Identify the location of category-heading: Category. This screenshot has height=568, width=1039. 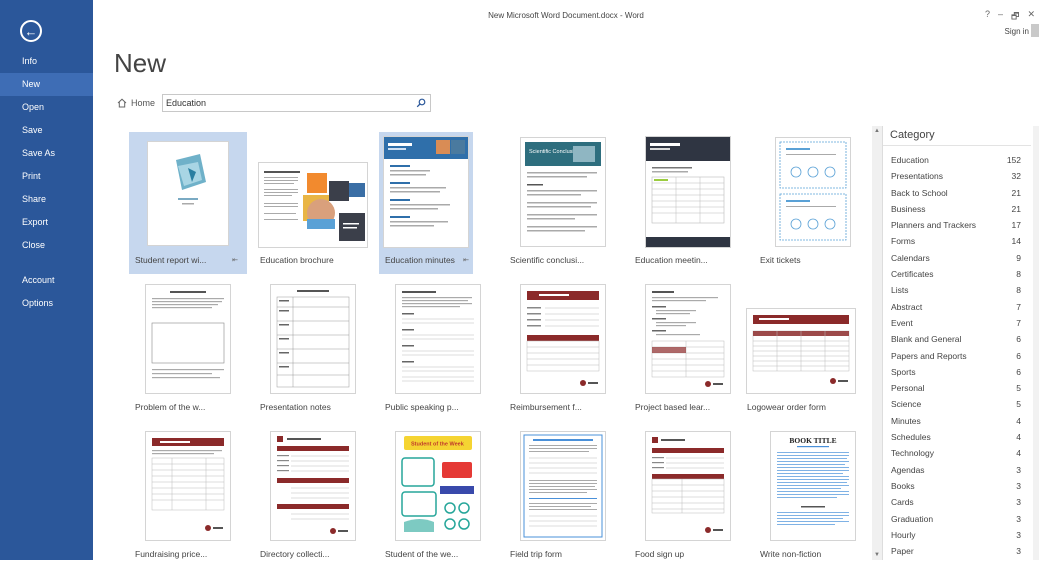
(912, 135).